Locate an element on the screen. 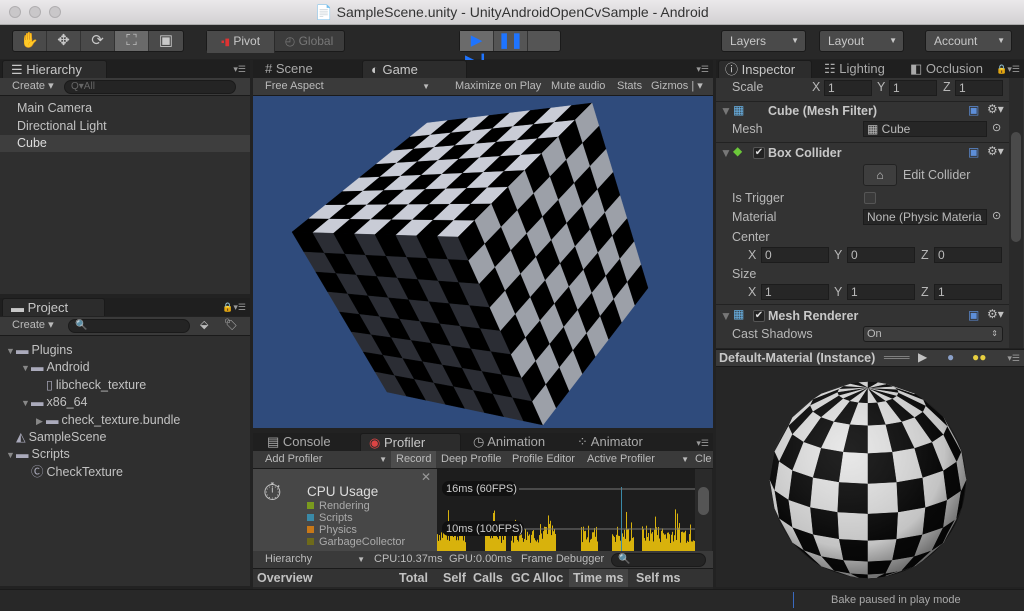 The height and width of the screenshot is (611, 1024). project-item: ▶ ▬ check_texture.bundle is located at coordinates (125, 420).